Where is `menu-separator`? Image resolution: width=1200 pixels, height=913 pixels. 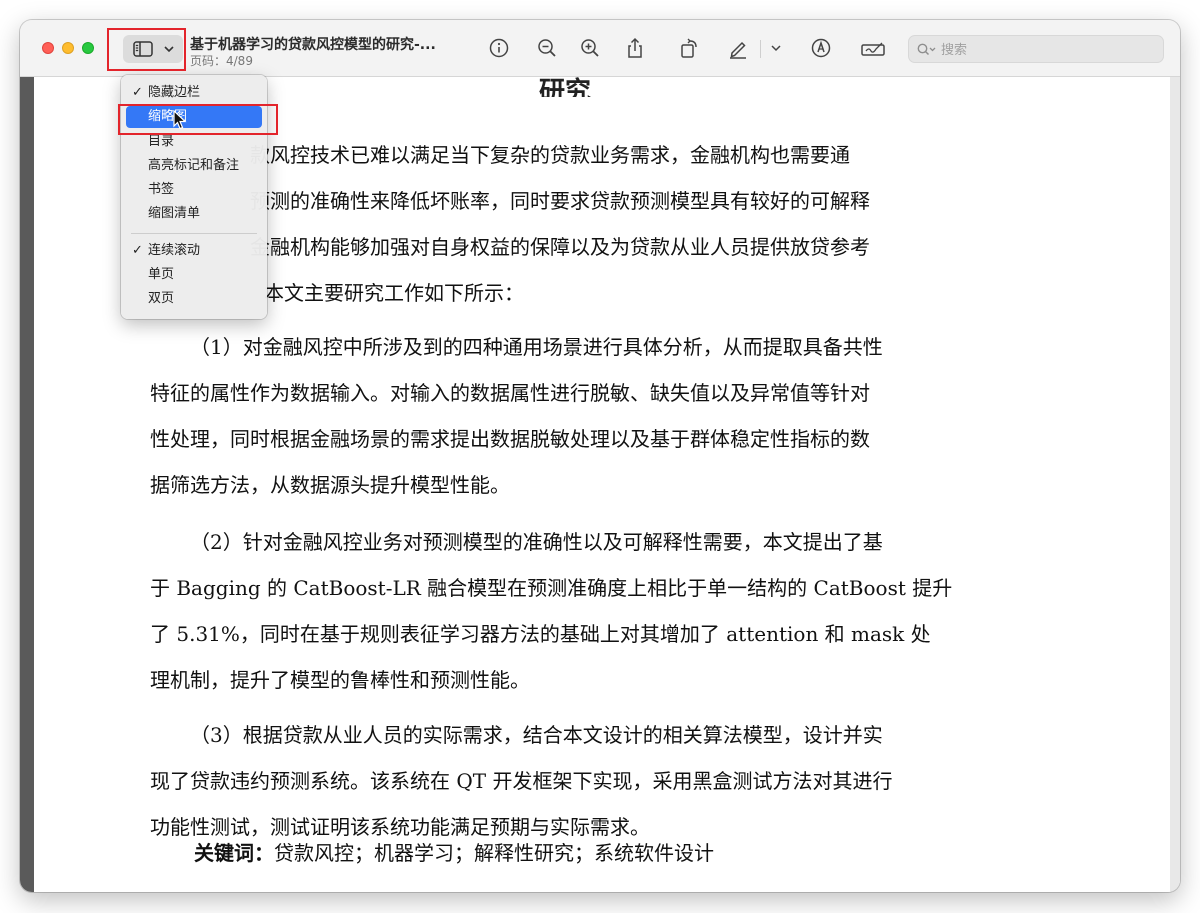 menu-separator is located at coordinates (194, 233).